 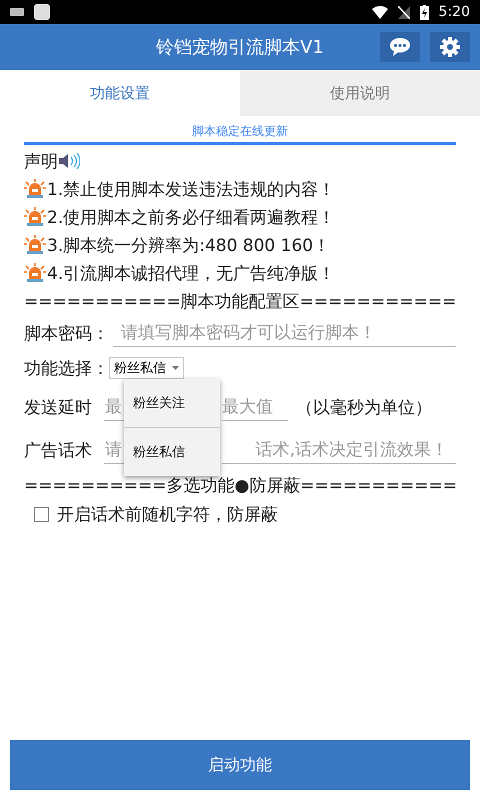 What do you see at coordinates (191, 273) in the screenshot?
I see `rule-text: 4.引流脚本诚招代理，无广告纯净版！` at bounding box center [191, 273].